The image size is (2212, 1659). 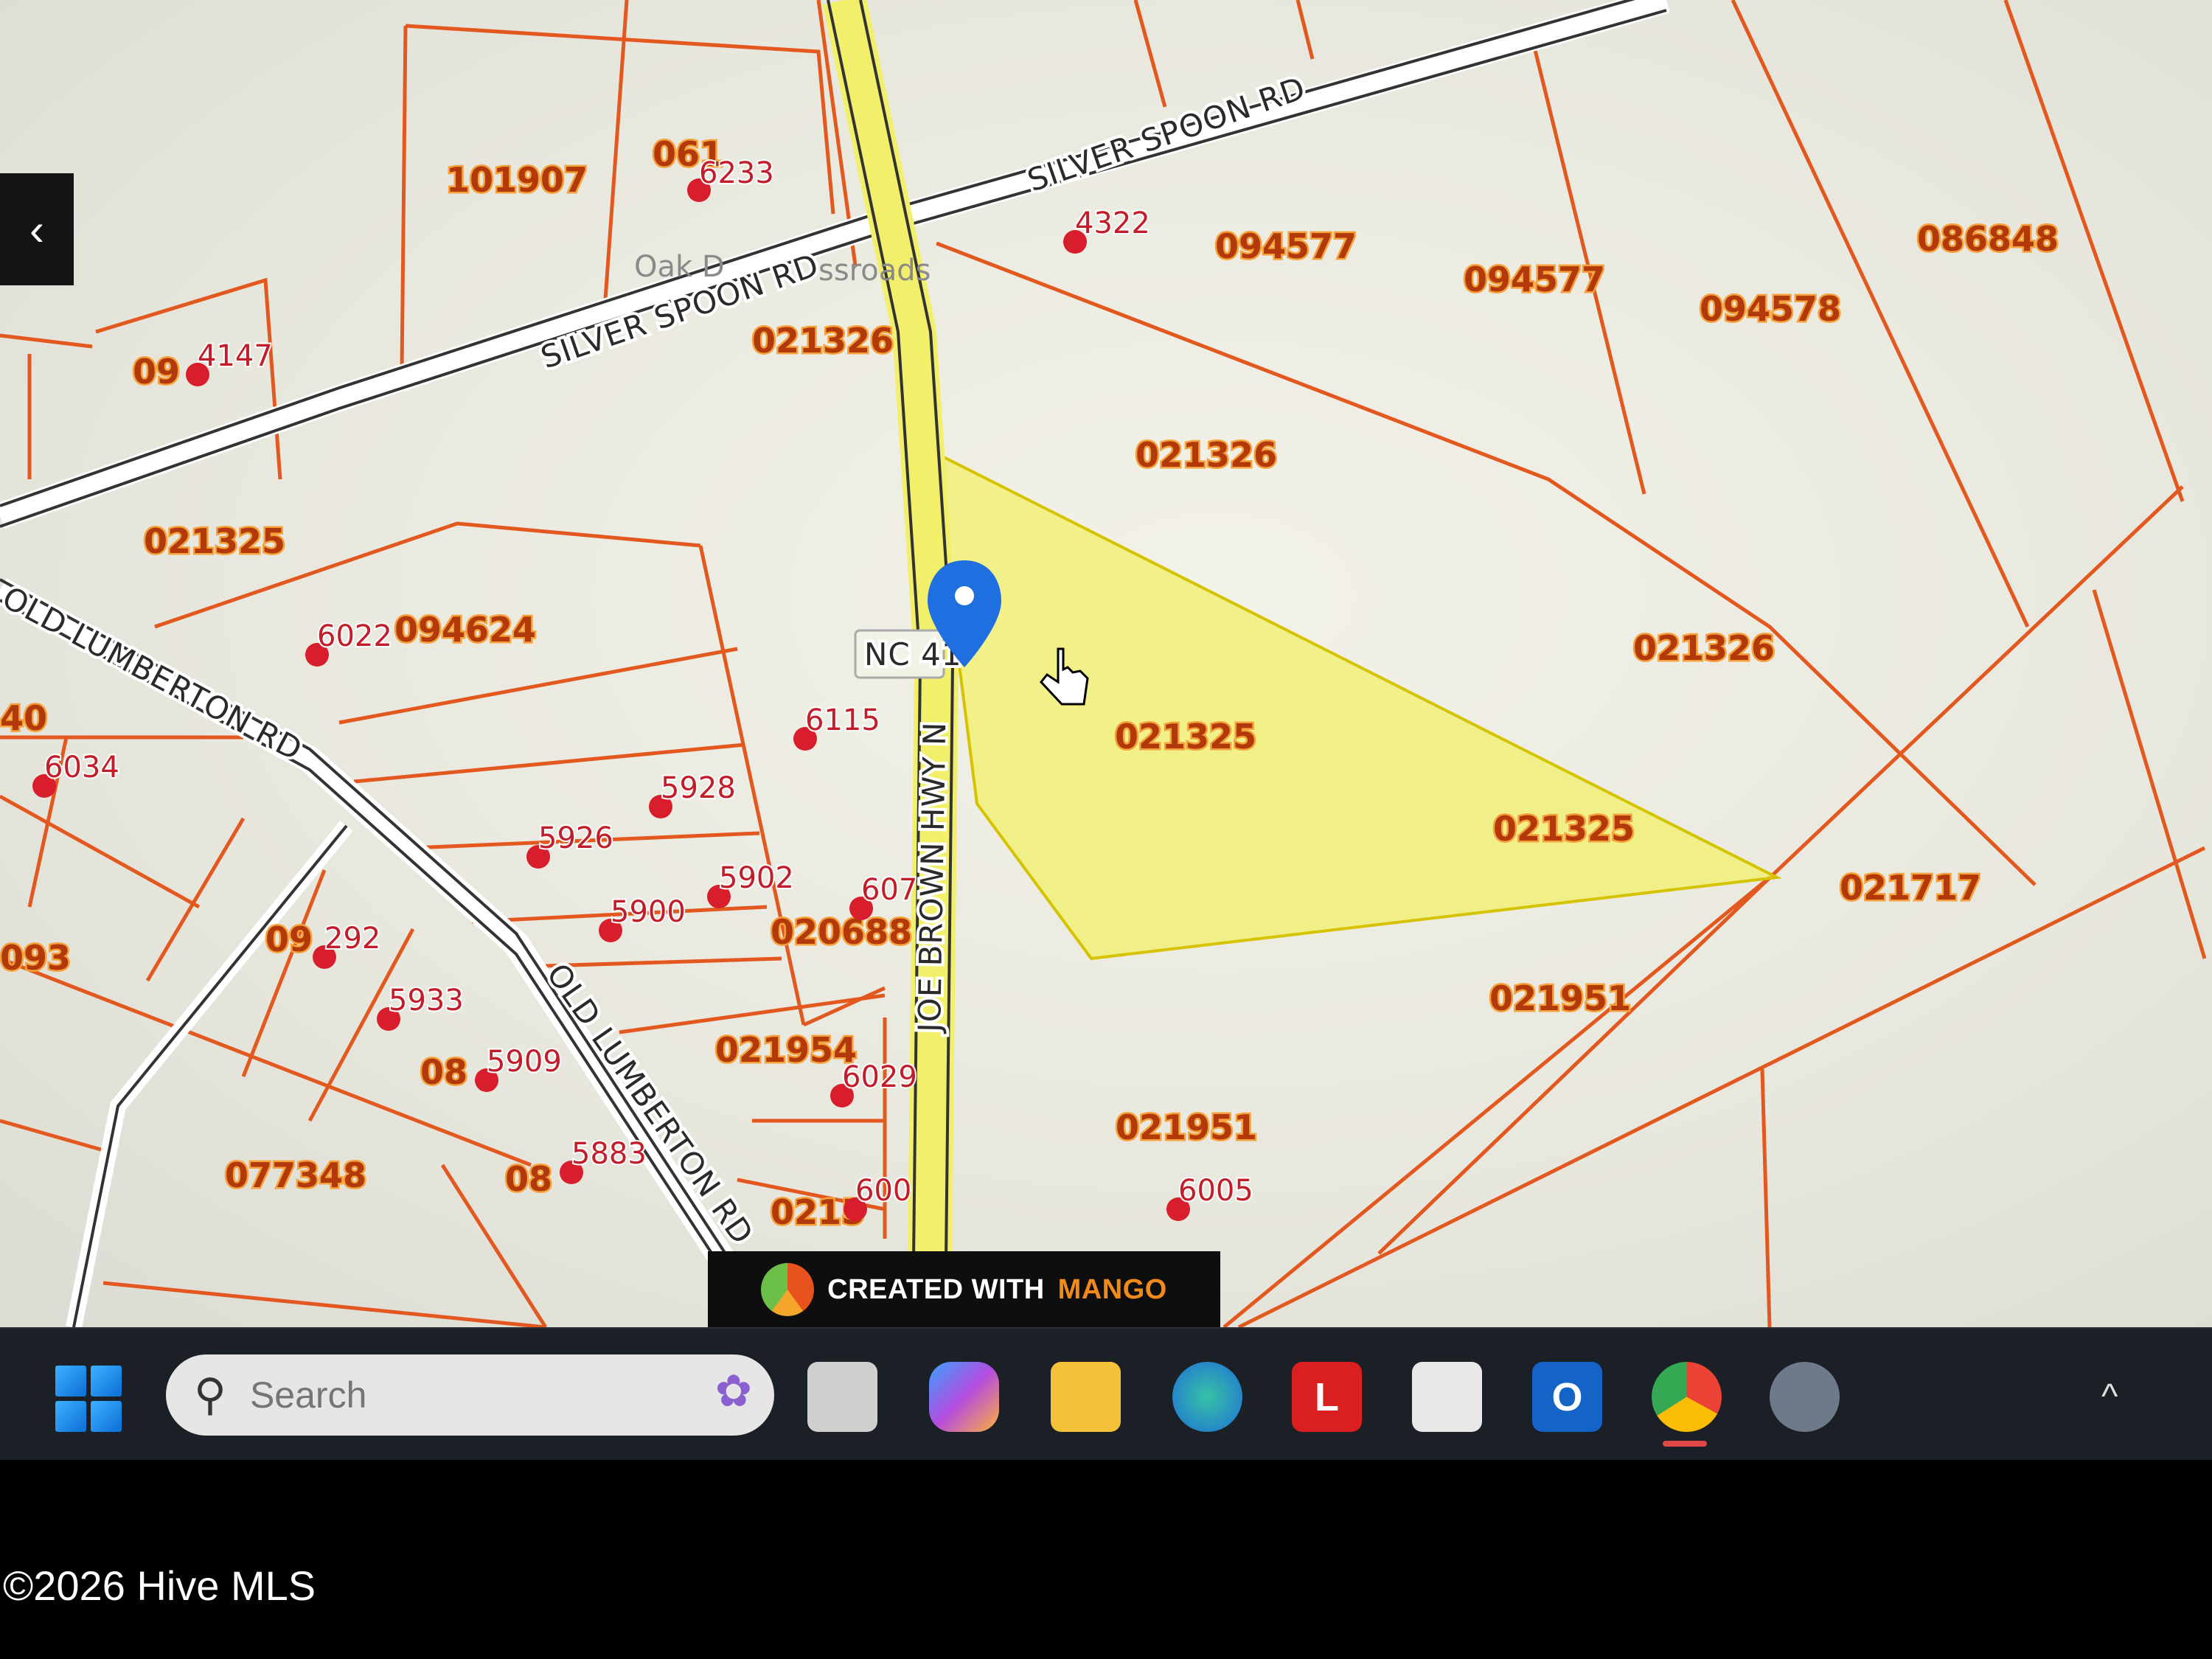 What do you see at coordinates (874, 271) in the screenshot?
I see `place-label: ssroads` at bounding box center [874, 271].